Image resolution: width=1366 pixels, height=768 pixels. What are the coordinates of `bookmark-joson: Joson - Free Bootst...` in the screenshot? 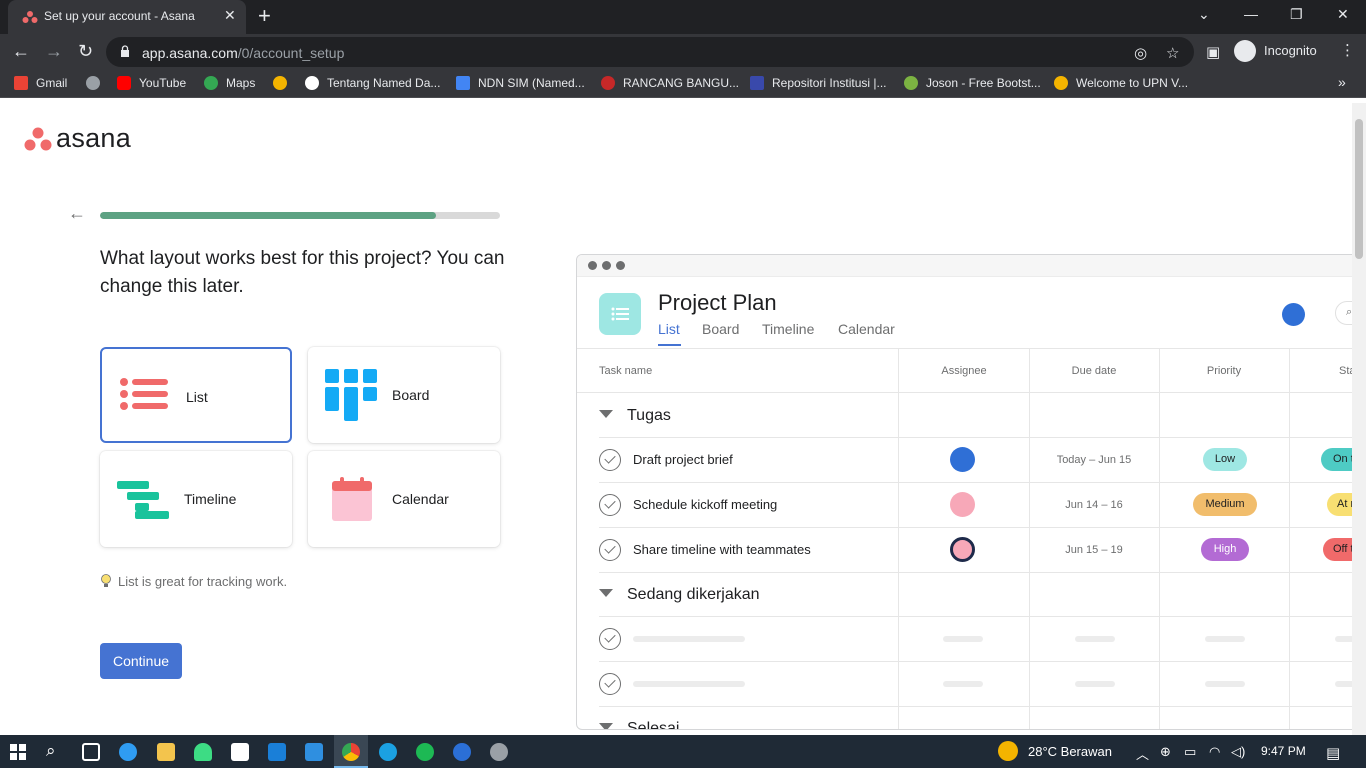 It's located at (972, 83).